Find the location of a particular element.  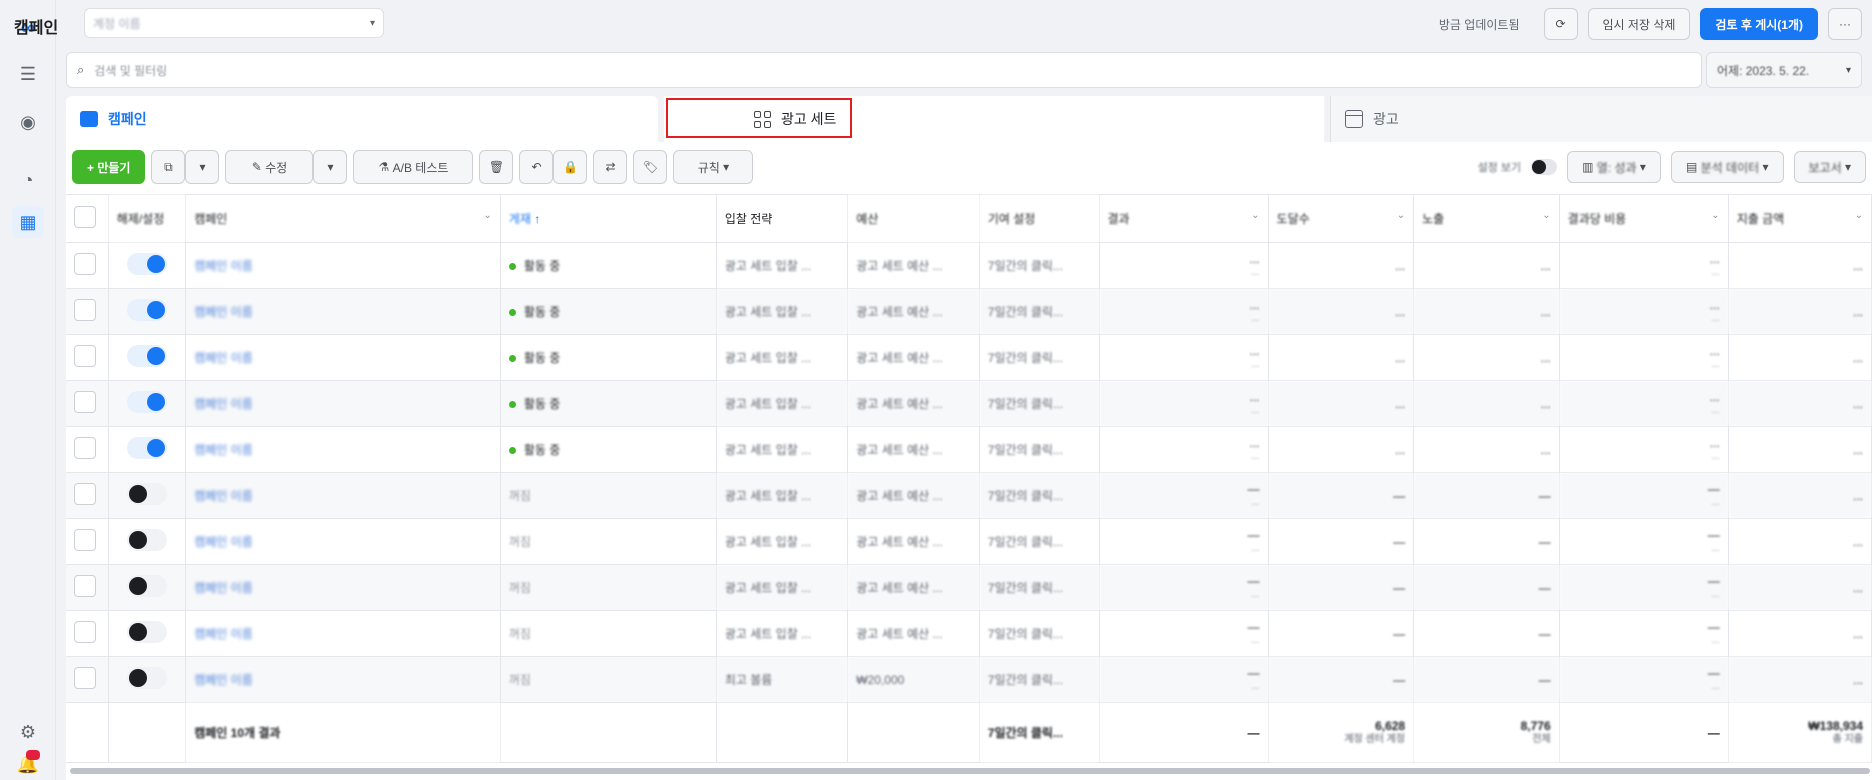

col-results: 결과 ⌄ is located at coordinates (1184, 218).